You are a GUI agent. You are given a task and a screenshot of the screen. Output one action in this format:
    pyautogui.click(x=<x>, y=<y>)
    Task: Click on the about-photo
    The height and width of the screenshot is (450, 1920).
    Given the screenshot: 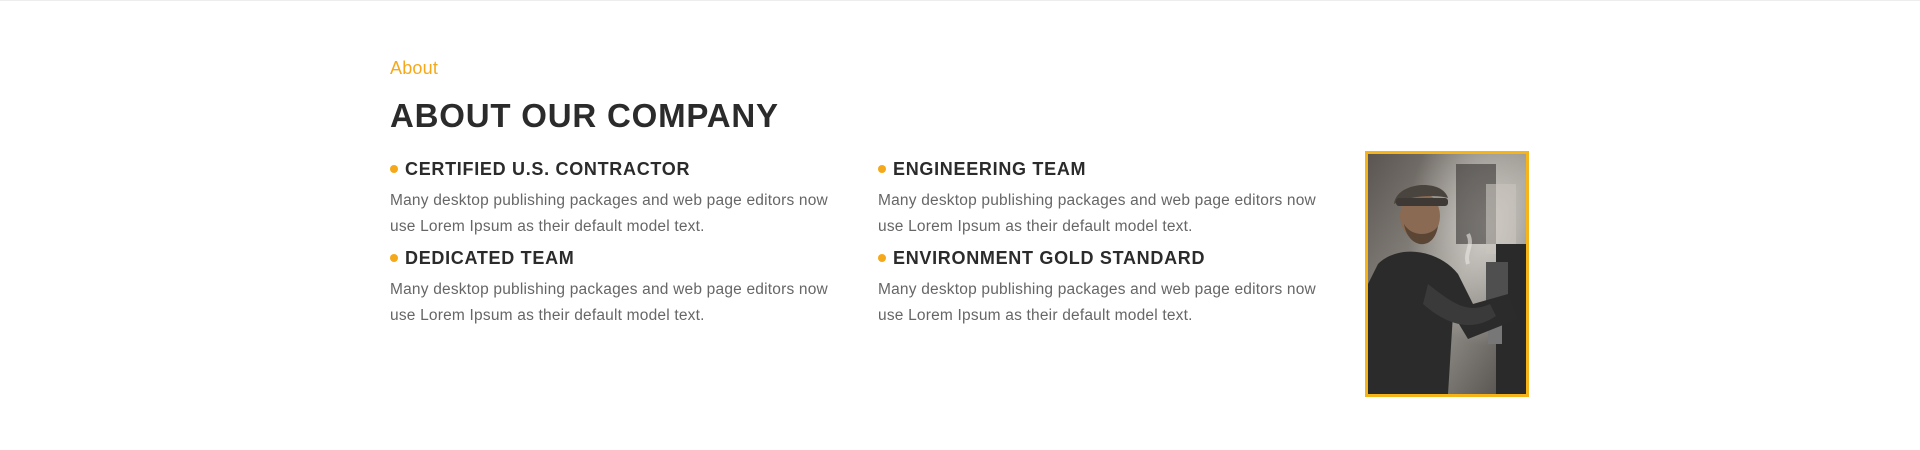 What is the action you would take?
    pyautogui.click(x=1447, y=274)
    